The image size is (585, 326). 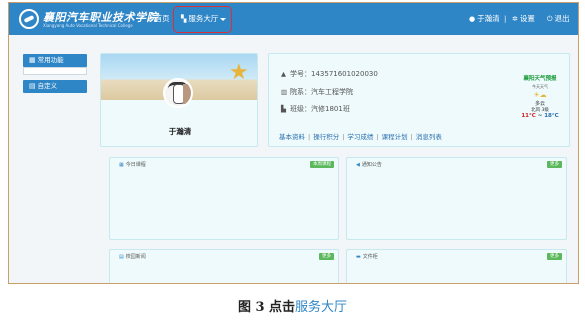 I want to click on profile-card: ★ 于瀚清, so click(x=179, y=100).